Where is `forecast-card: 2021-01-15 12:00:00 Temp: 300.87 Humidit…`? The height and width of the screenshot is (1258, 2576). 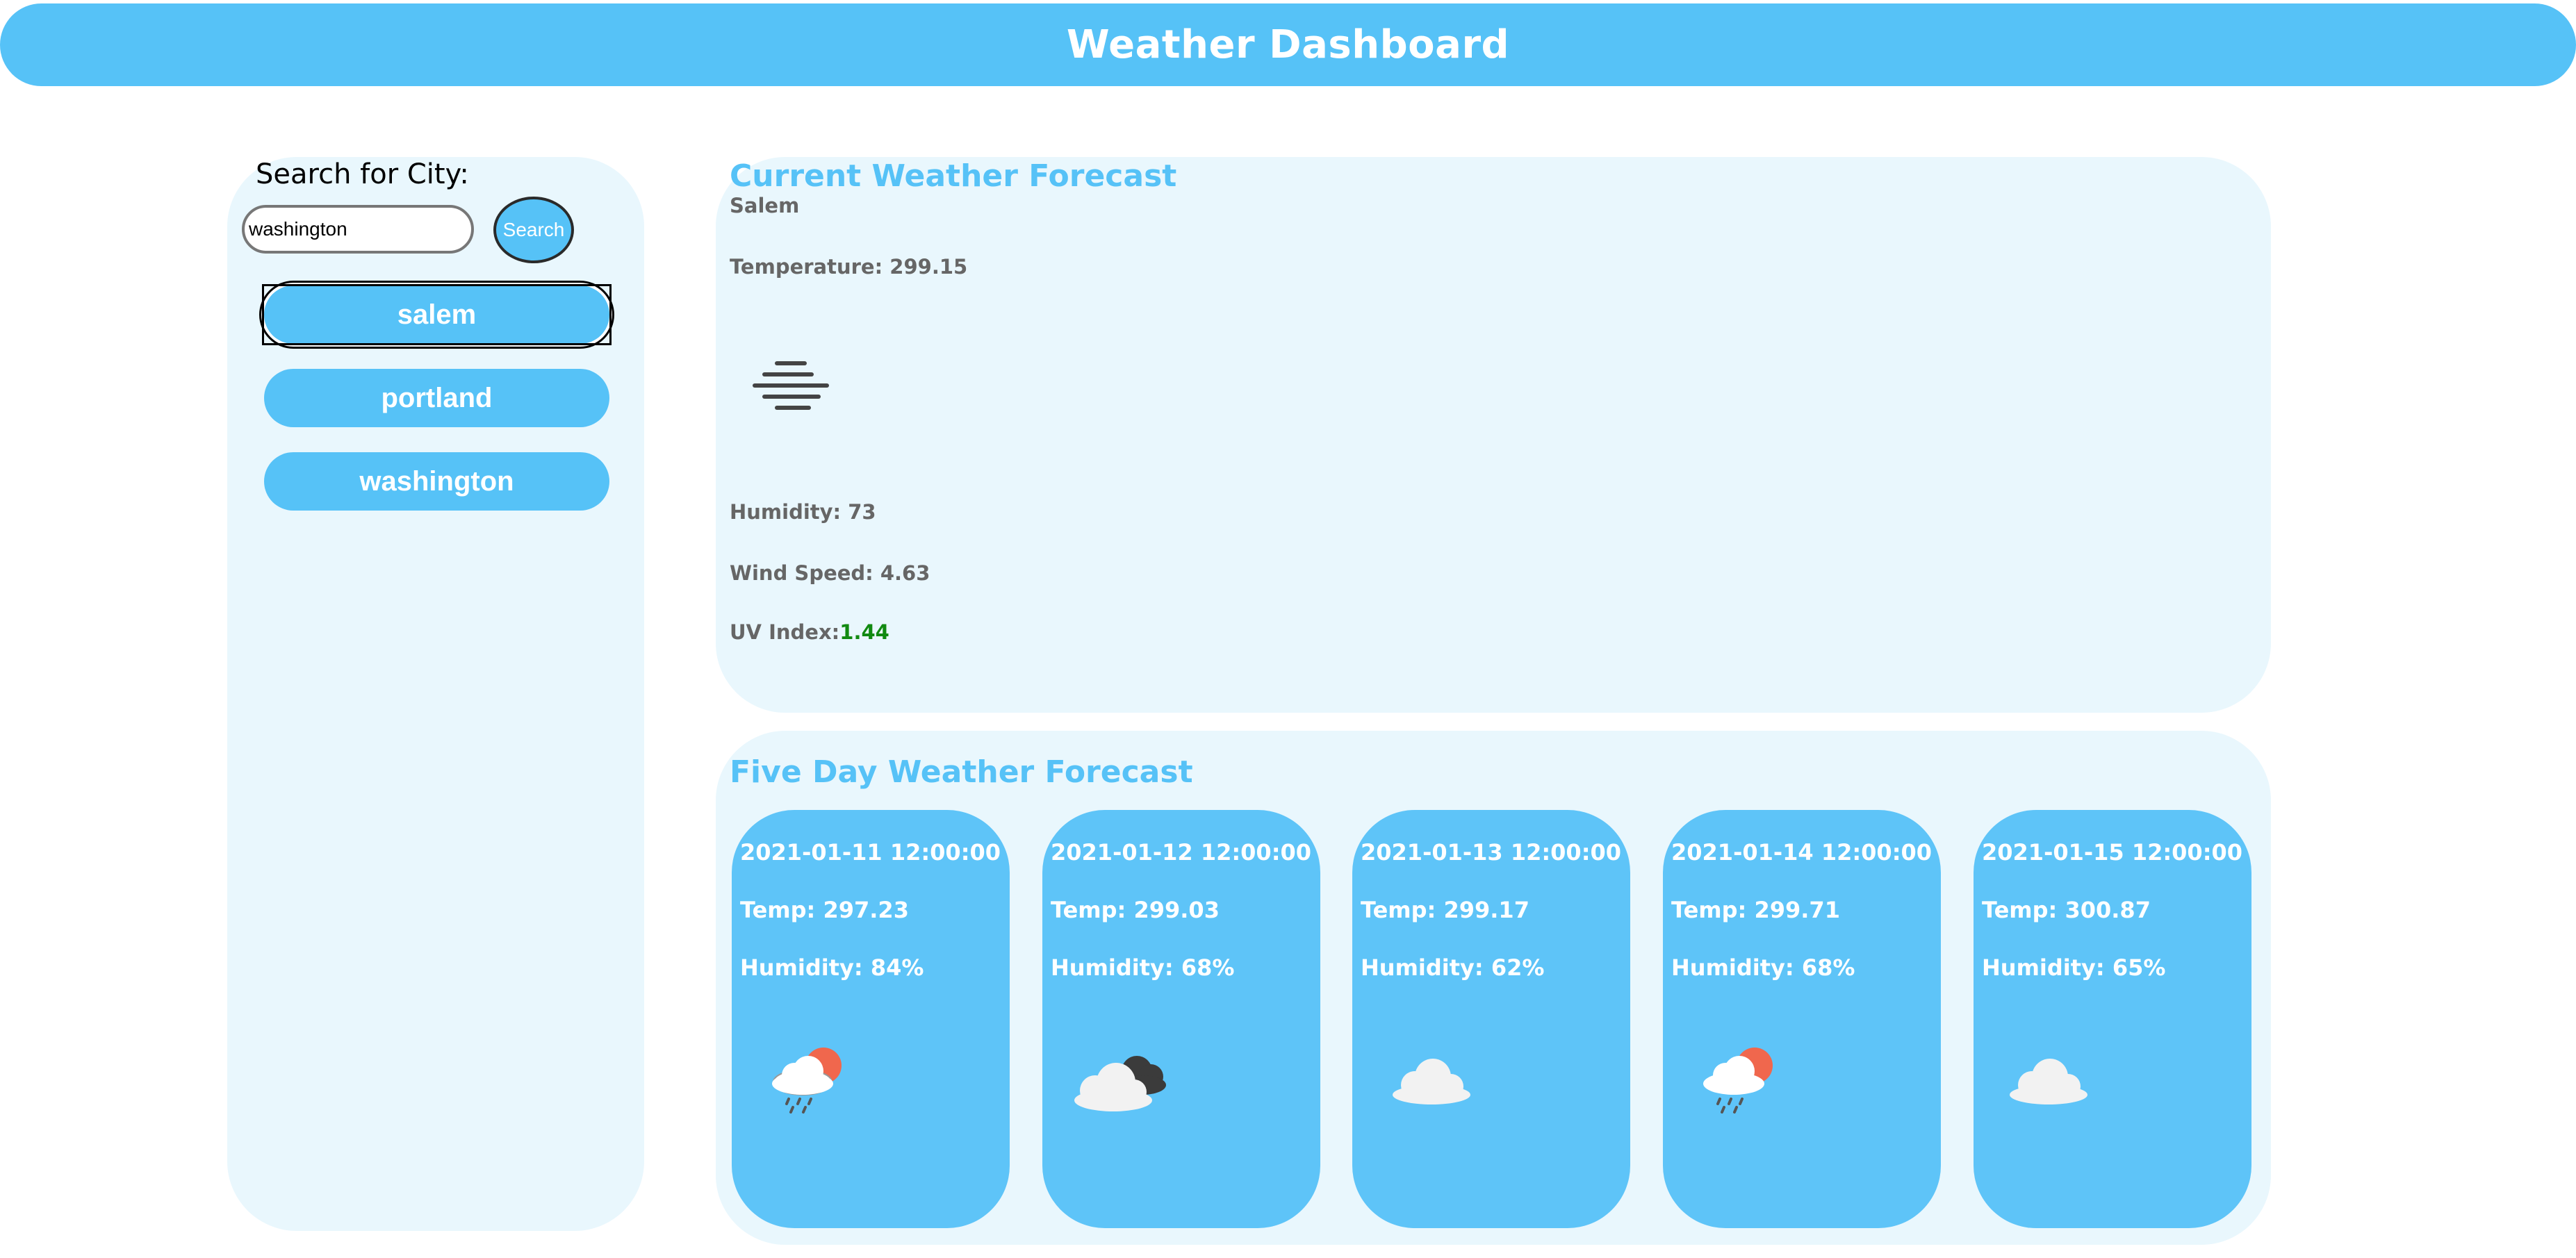 forecast-card: 2021-01-15 12:00:00 Temp: 300.87 Humidit… is located at coordinates (2112, 1019).